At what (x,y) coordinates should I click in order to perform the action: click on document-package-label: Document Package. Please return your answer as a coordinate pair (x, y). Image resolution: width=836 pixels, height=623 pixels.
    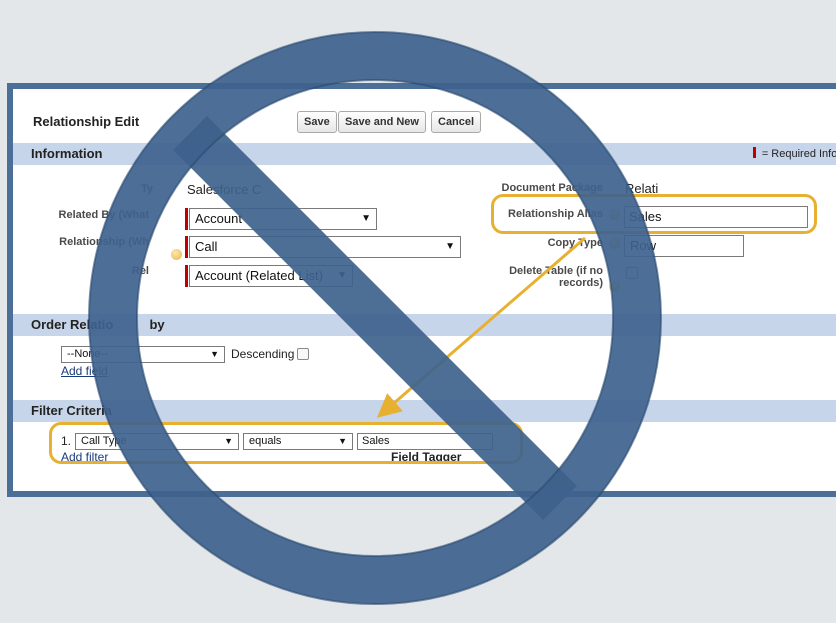
    Looking at the image, I should click on (552, 188).